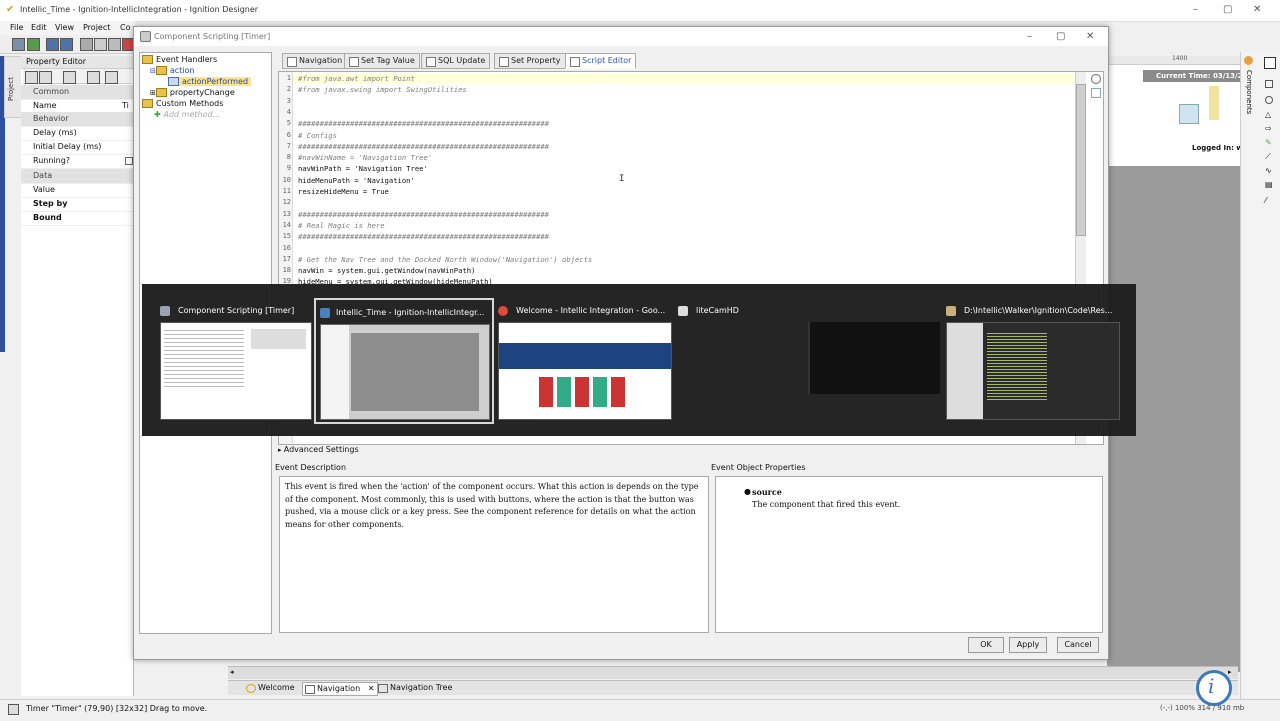 This screenshot has width=1280, height=721. I want to click on property-bound: Bound, so click(77, 218).